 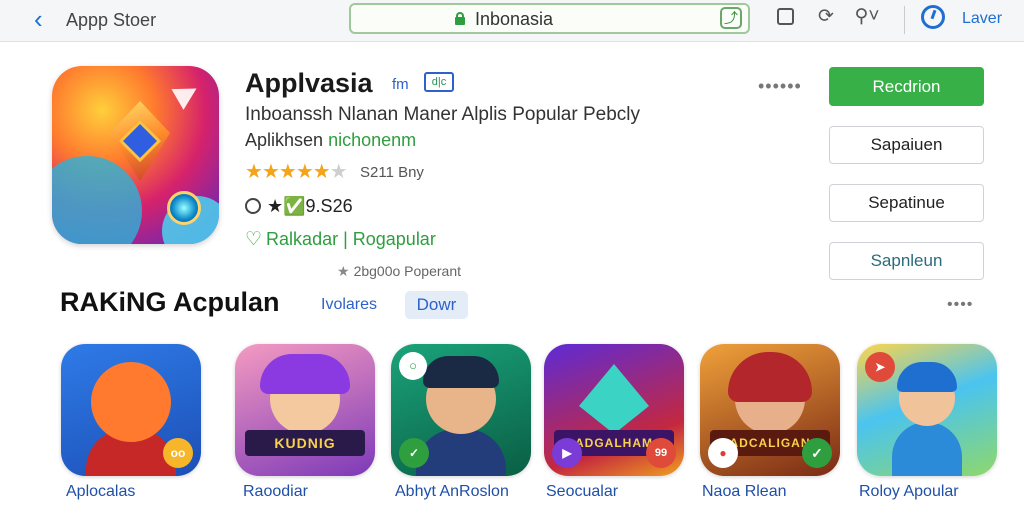 What do you see at coordinates (909, 492) in the screenshot?
I see `app-tile-label: Roloy Apoular` at bounding box center [909, 492].